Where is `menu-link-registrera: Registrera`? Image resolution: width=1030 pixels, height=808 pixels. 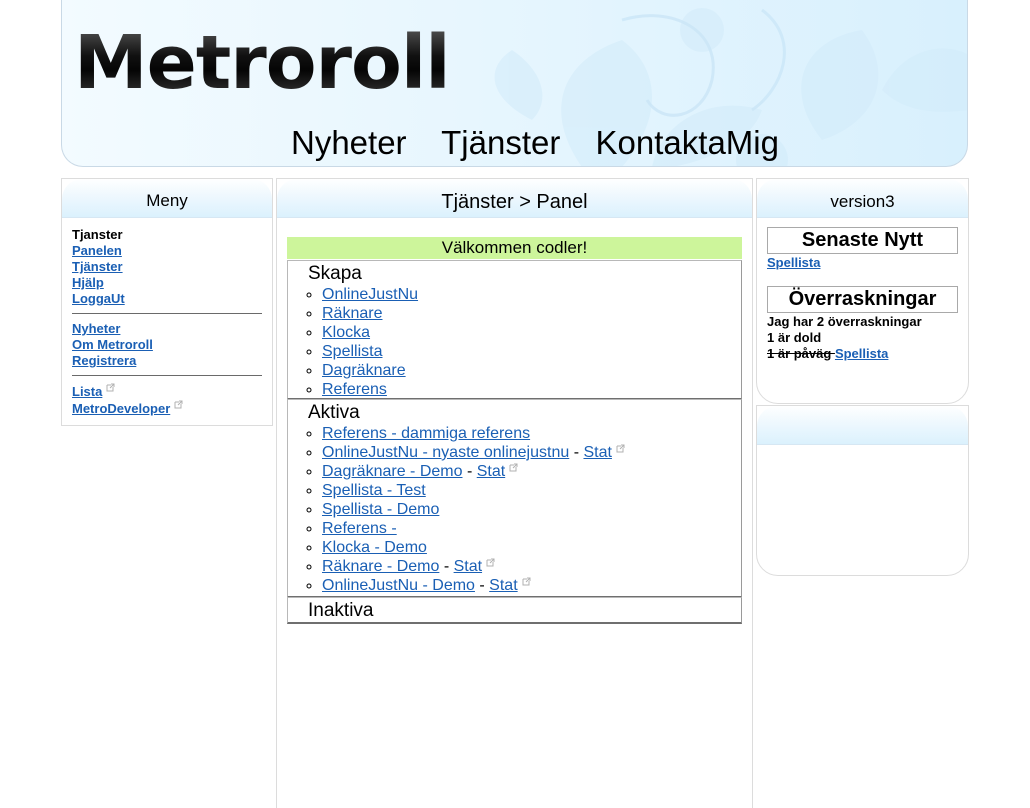 menu-link-registrera: Registrera is located at coordinates (104, 360).